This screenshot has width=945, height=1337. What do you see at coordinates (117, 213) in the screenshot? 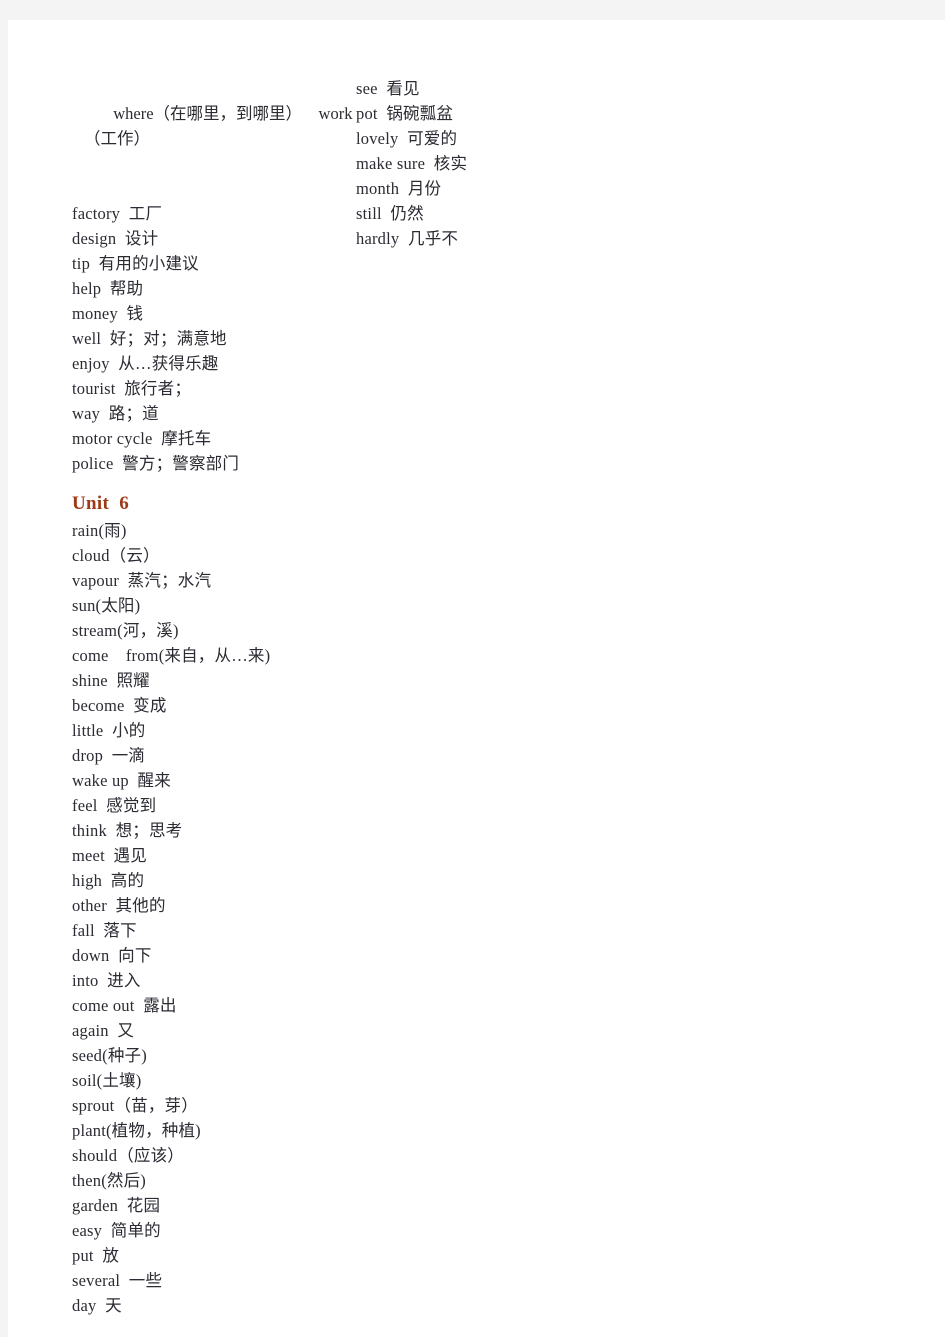
I see `vocabulary-entry: factory 工厂` at bounding box center [117, 213].